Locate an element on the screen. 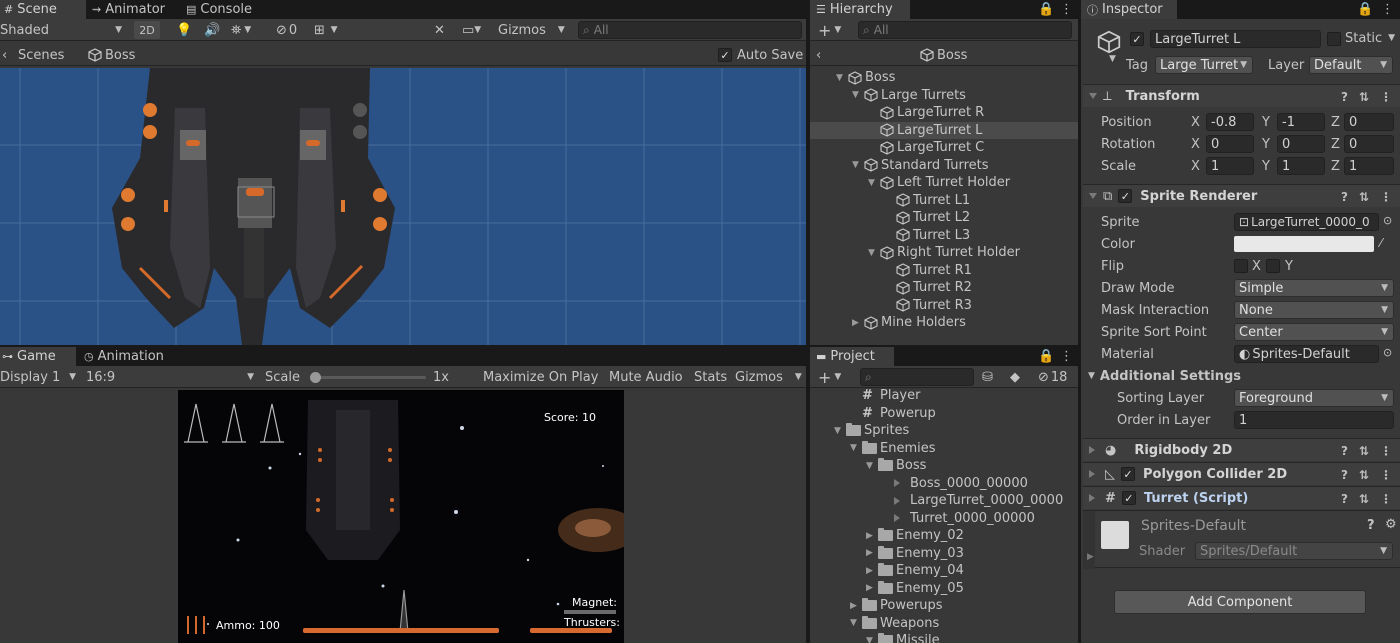 This screenshot has width=1400, height=643. mask-interaction-dropdown: None ▼ is located at coordinates (1314, 310).